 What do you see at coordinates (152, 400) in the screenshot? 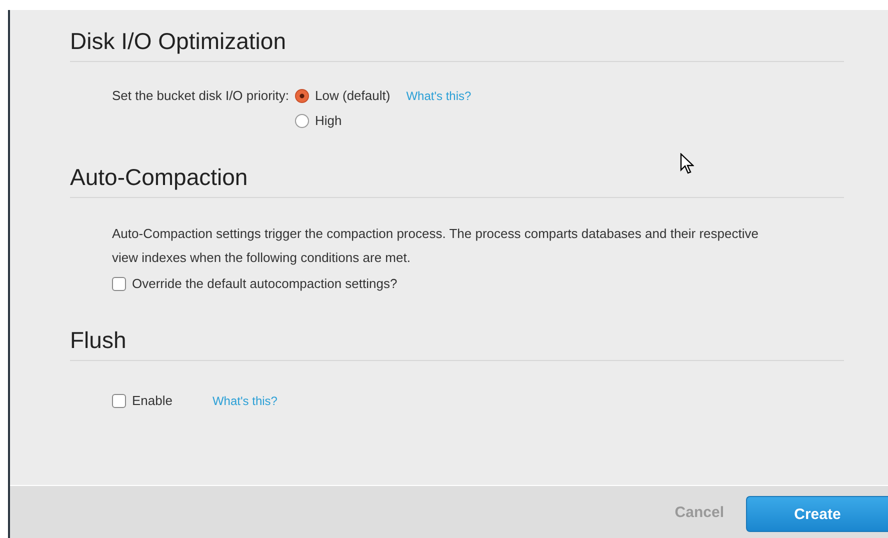
I see `checkbox-label: Enable` at bounding box center [152, 400].